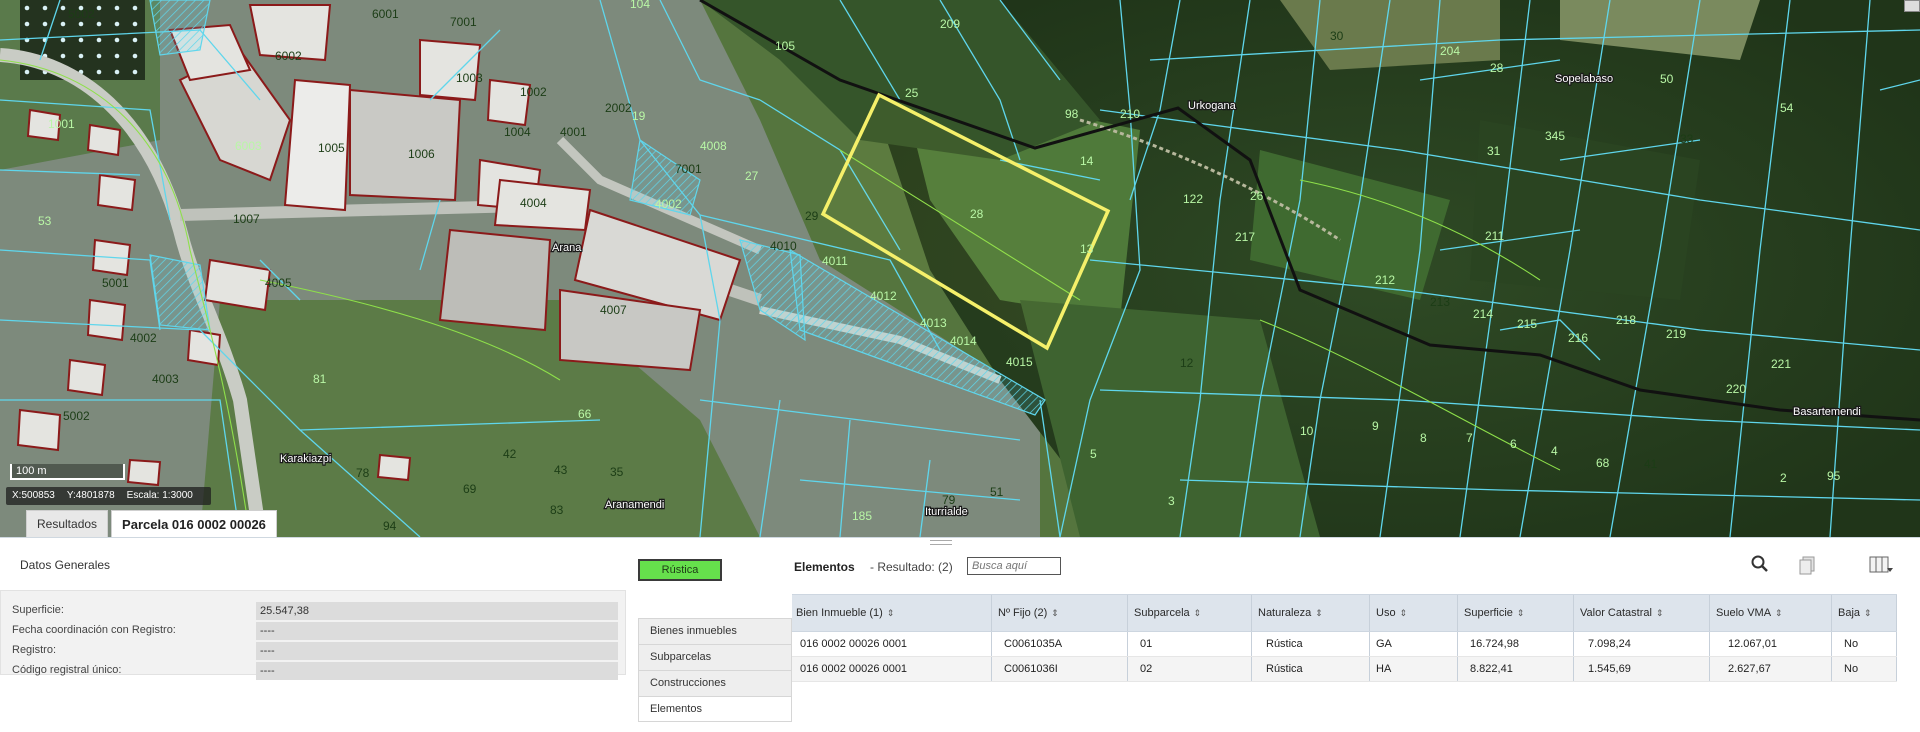 The image size is (1920, 732). What do you see at coordinates (1736, 389) in the screenshot?
I see `parcel-number-label: 220` at bounding box center [1736, 389].